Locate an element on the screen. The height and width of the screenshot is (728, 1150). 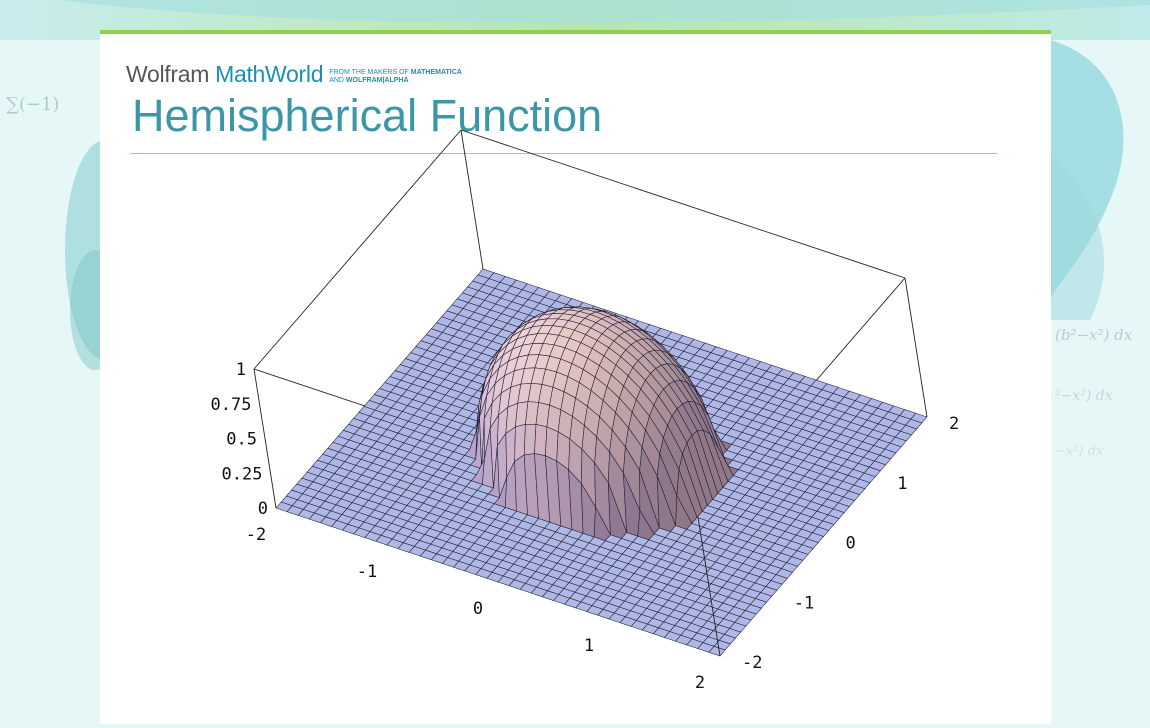
z-tick-label: 1 is located at coordinates (241, 370).